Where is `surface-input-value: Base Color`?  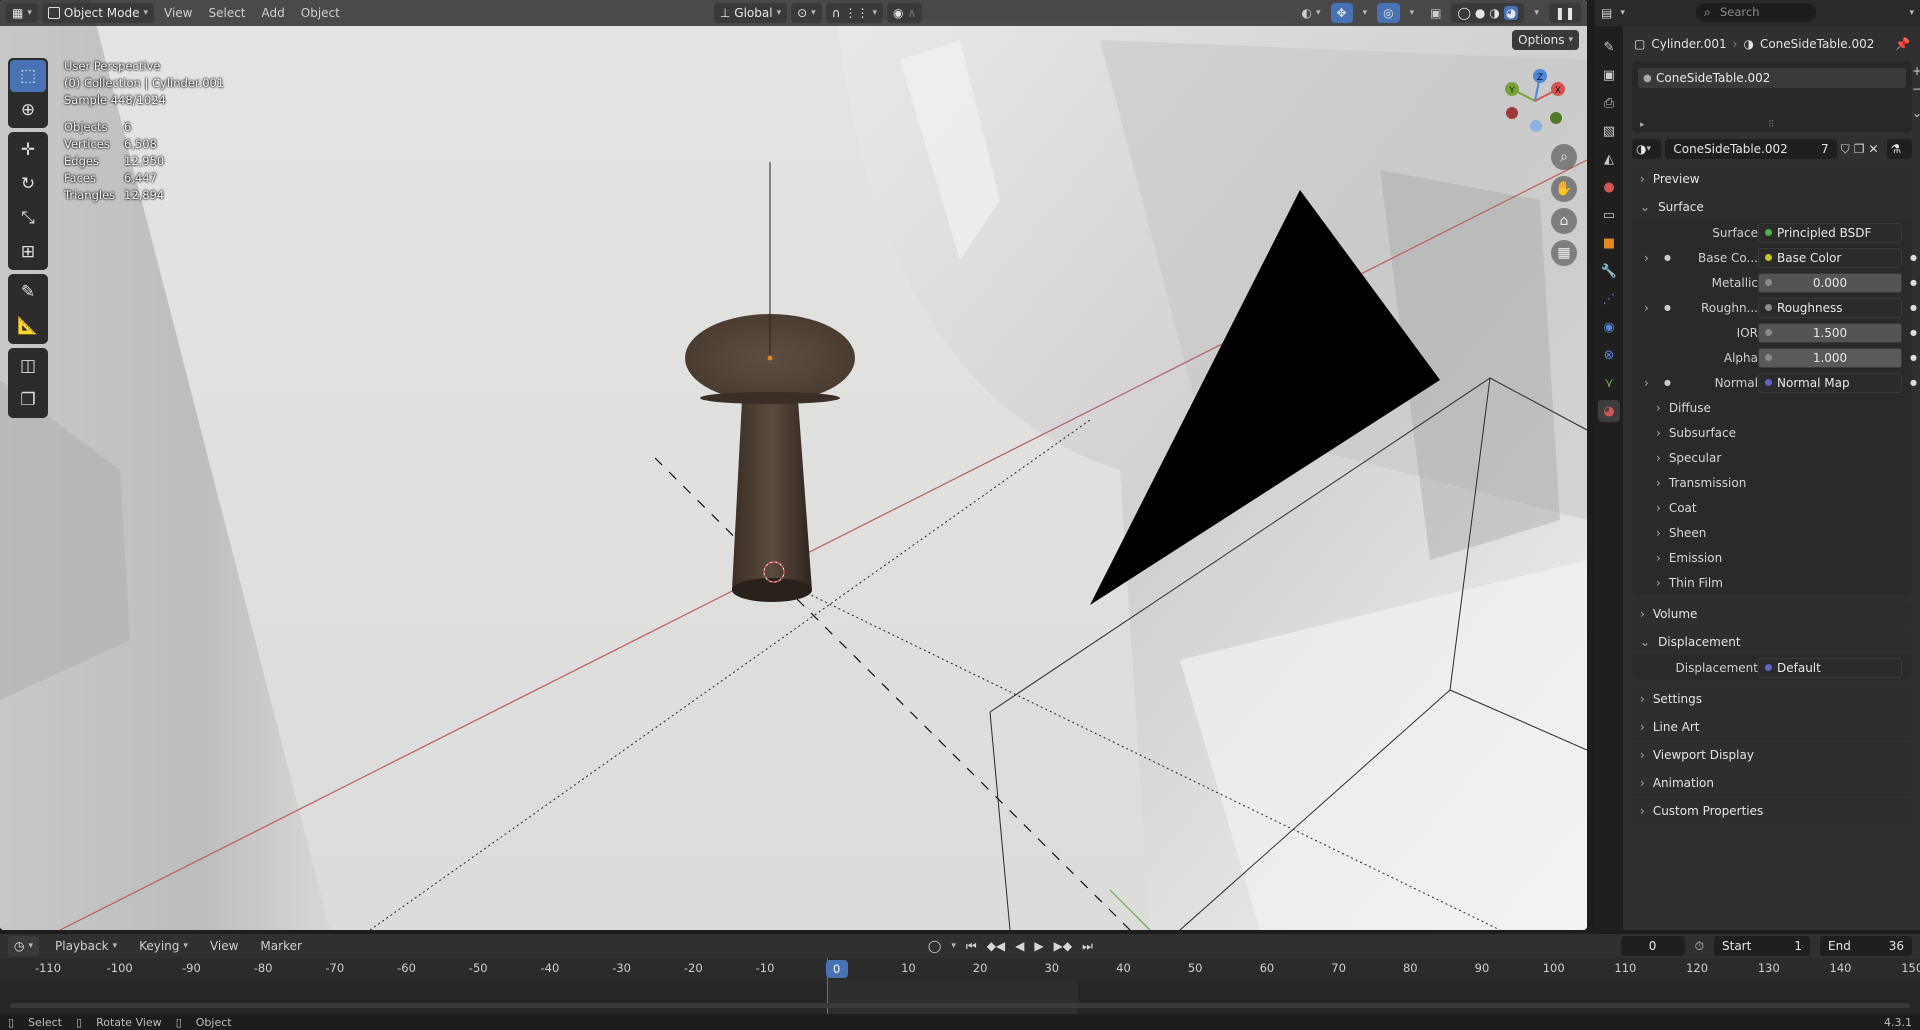
surface-input-value: Base Color is located at coordinates (1830, 257).